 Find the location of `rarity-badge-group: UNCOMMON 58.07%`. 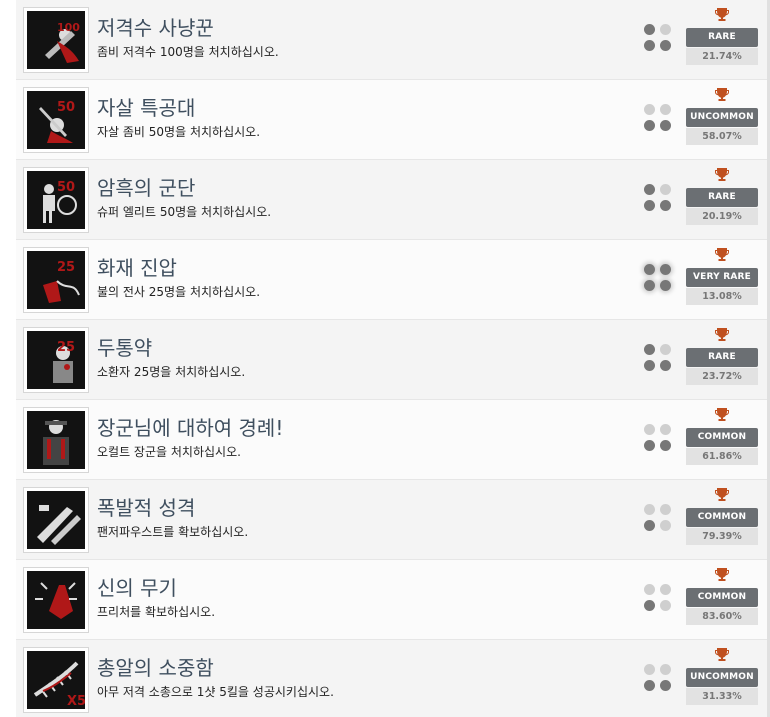

rarity-badge-group: UNCOMMON 58.07% is located at coordinates (722, 117).